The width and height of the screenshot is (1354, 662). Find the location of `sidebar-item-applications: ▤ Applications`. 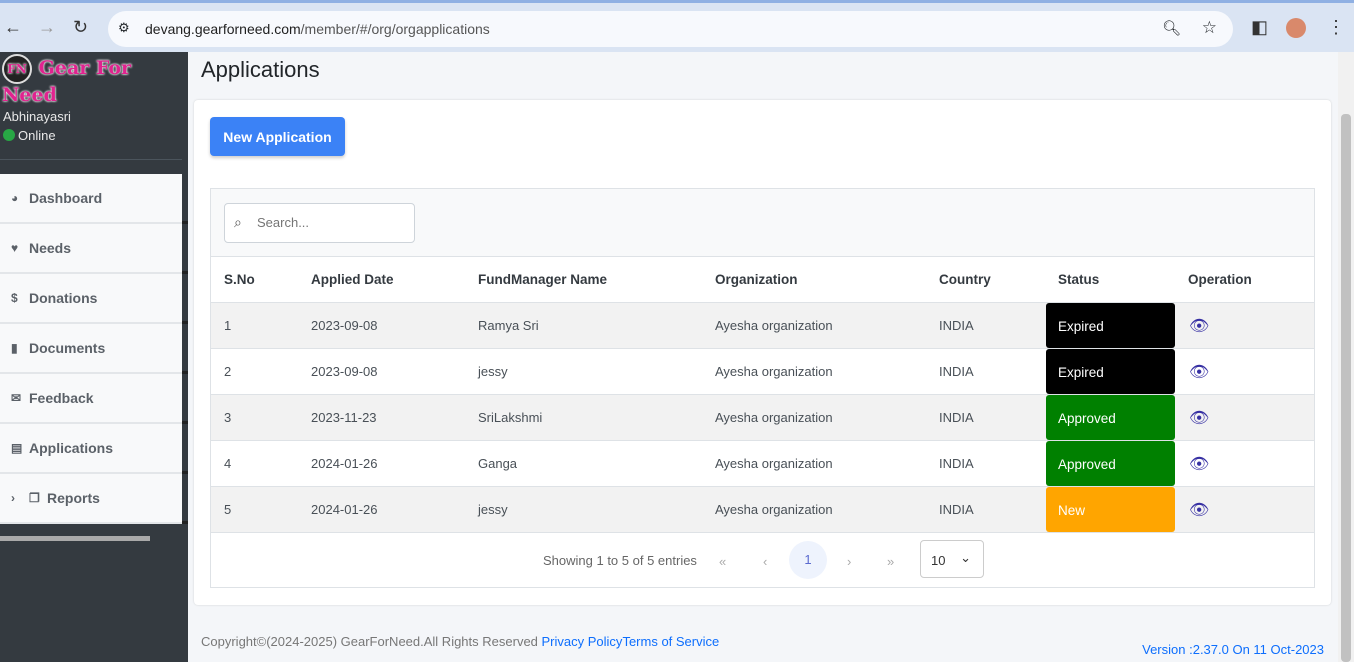

sidebar-item-applications: ▤ Applications is located at coordinates (94, 449).